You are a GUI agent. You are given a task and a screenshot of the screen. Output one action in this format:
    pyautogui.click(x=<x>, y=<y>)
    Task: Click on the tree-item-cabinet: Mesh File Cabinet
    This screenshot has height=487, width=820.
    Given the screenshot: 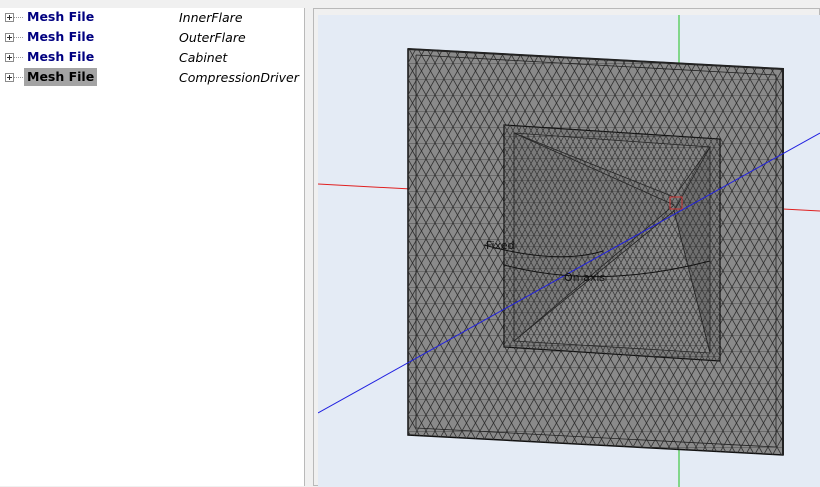 What is the action you would take?
    pyautogui.click(x=152, y=58)
    